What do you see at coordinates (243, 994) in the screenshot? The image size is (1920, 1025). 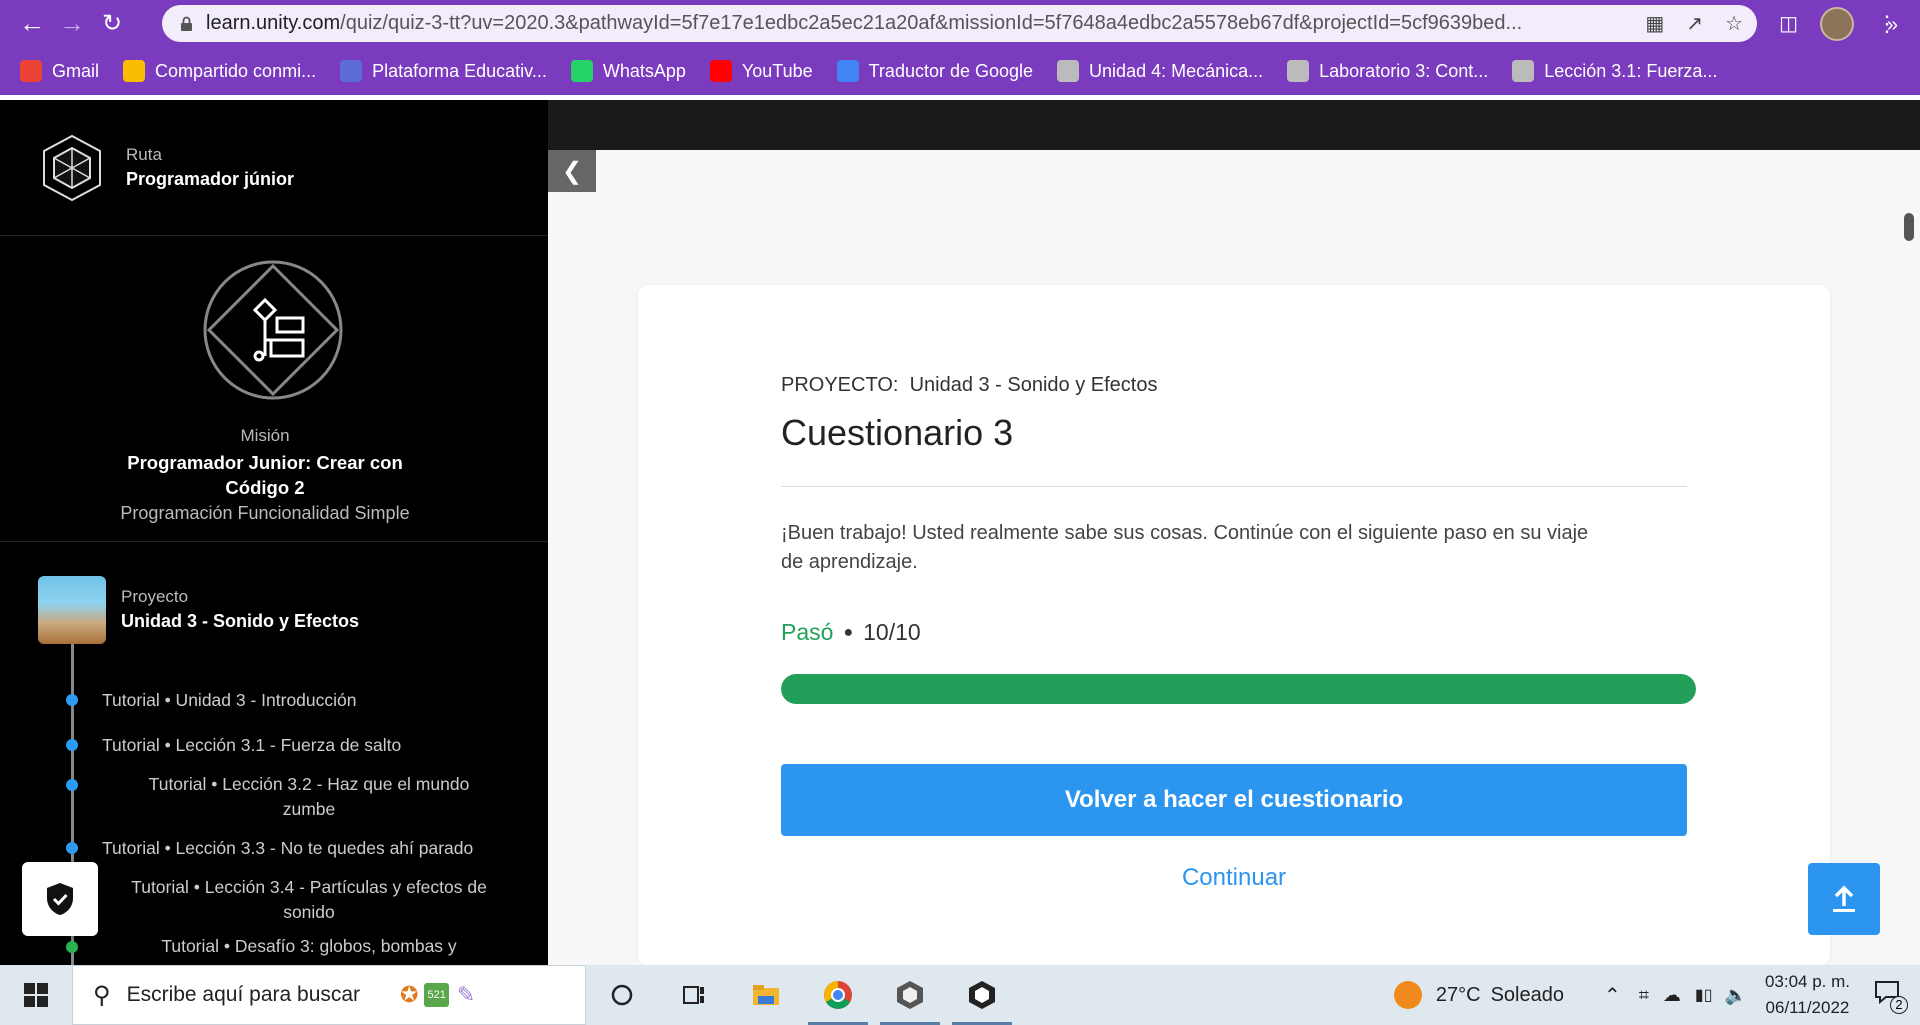 I see `search-placeholder: Escribe aquí para buscar` at bounding box center [243, 994].